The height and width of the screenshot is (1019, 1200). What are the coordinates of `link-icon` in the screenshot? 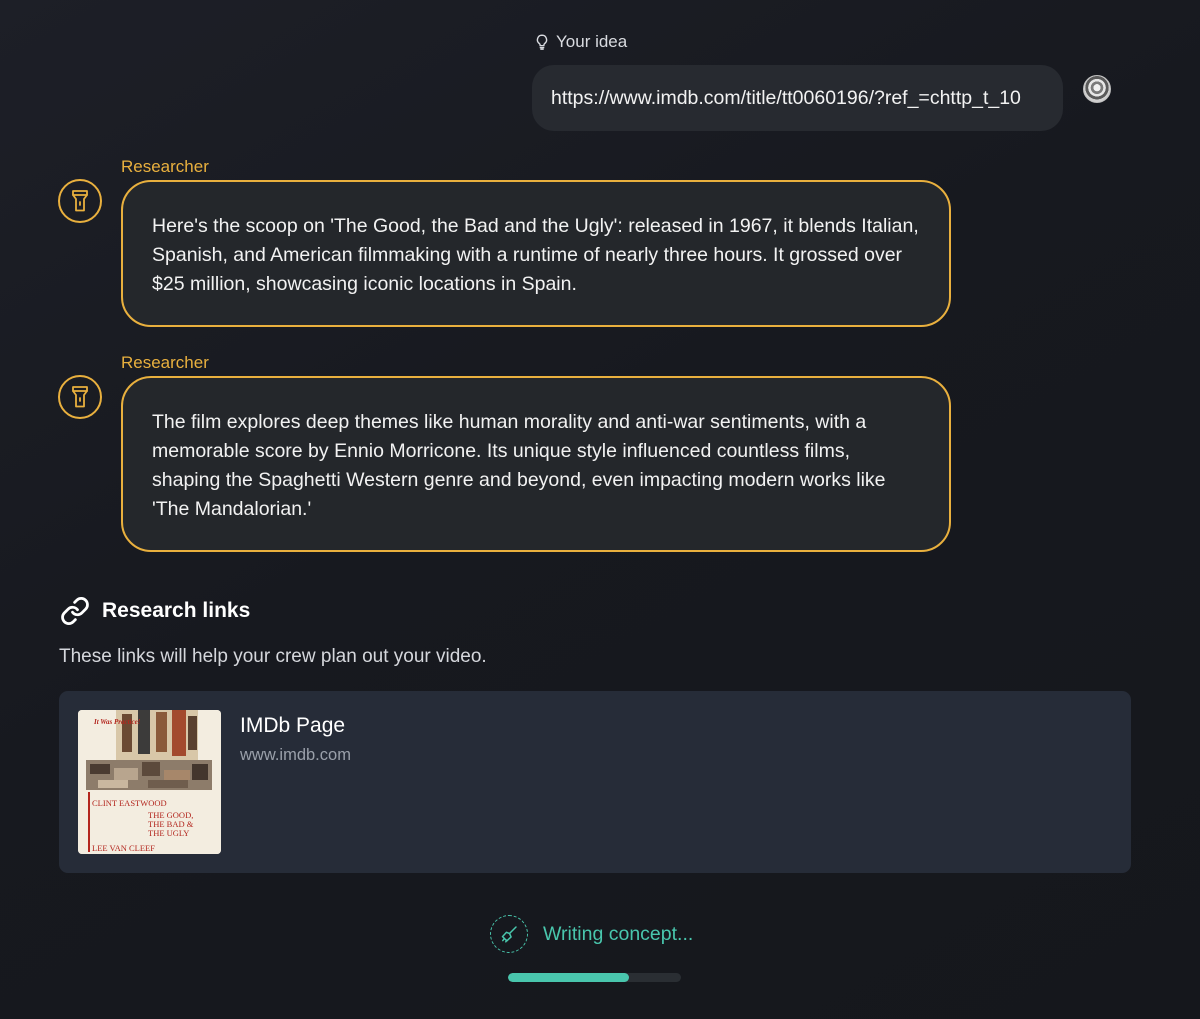 It's located at (75, 611).